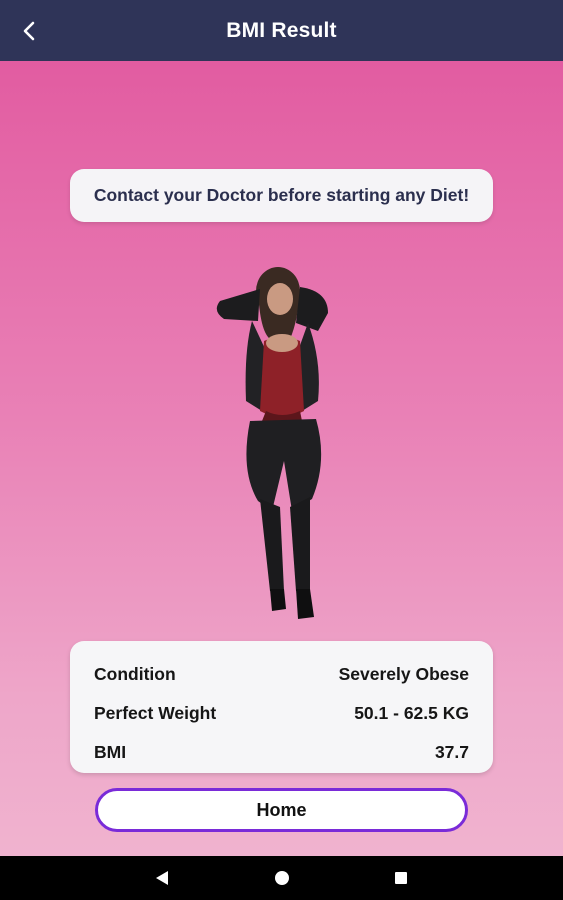 The height and width of the screenshot is (900, 563). I want to click on system-navigation-bar, so click(281, 878).